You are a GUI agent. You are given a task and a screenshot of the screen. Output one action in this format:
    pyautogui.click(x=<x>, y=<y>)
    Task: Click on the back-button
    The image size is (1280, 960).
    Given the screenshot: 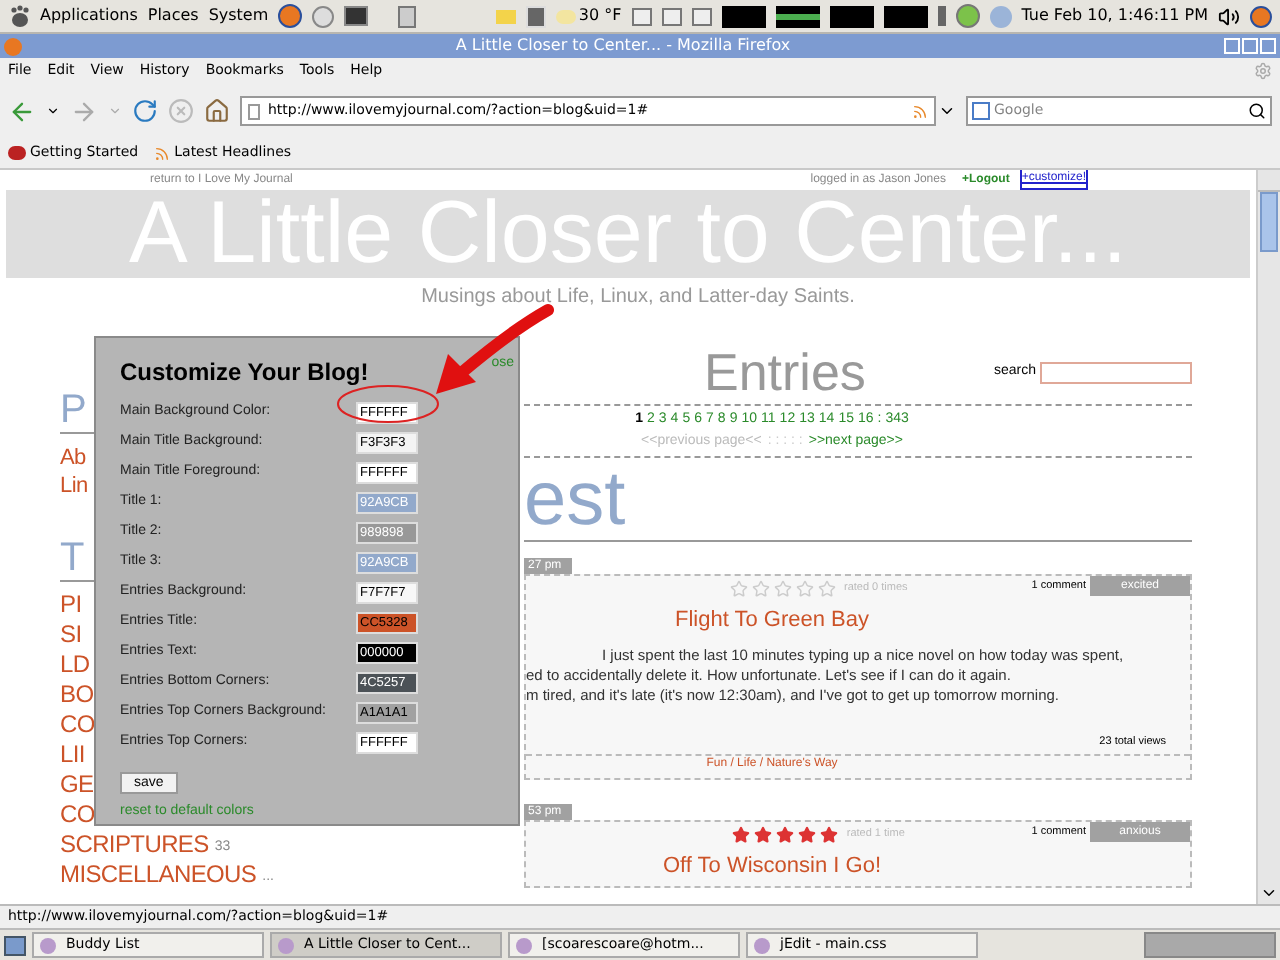 What is the action you would take?
    pyautogui.click(x=22, y=111)
    